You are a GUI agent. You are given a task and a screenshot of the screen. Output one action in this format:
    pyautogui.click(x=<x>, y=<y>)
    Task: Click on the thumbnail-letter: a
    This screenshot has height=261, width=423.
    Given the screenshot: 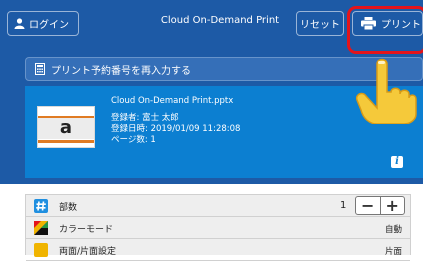 What is the action you would take?
    pyautogui.click(x=66, y=128)
    